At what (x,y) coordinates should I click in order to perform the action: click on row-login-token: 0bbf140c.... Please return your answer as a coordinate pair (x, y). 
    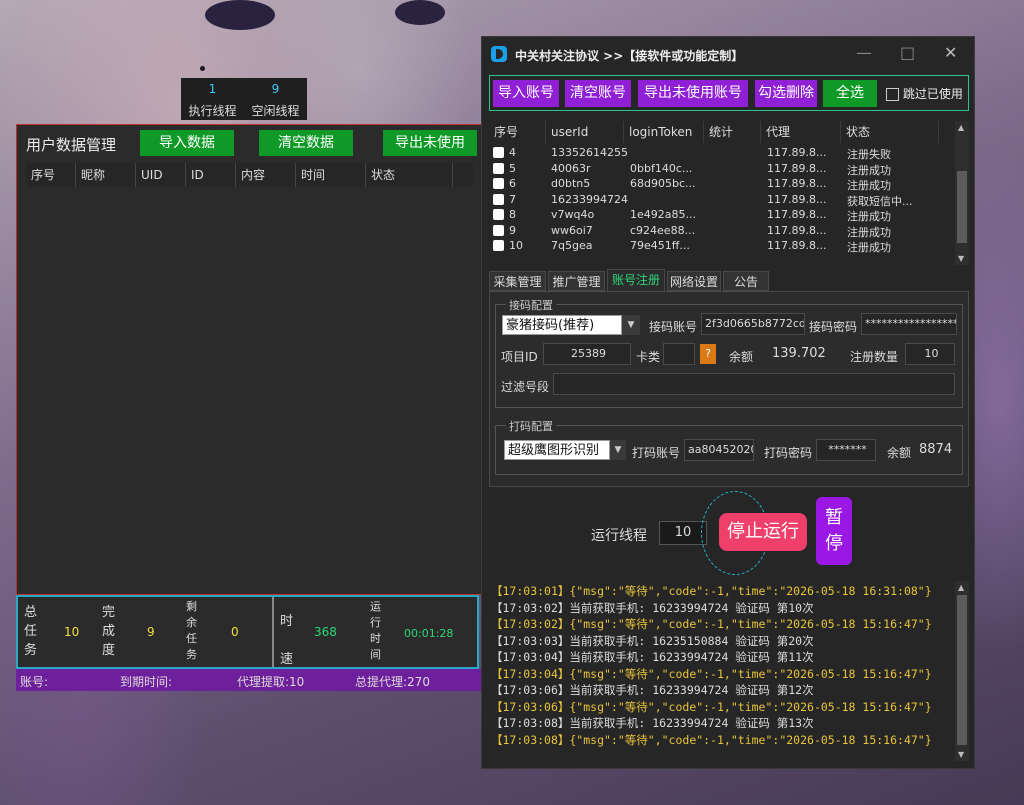
    Looking at the image, I should click on (661, 168).